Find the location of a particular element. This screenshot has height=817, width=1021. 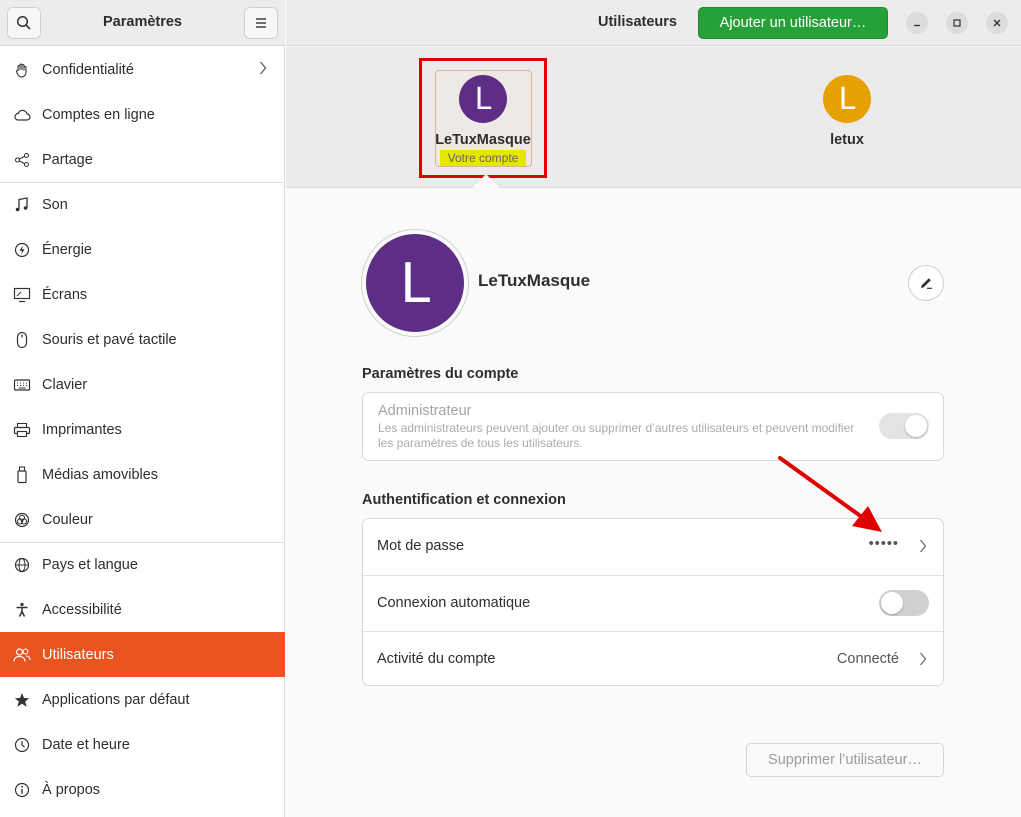

sidebar-item-imprimantes: Imprimantes is located at coordinates (142, 429).